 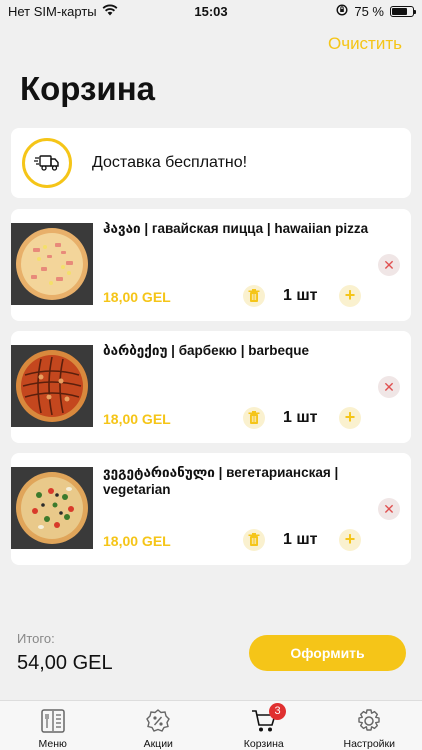 I want to click on checkout-button: Оформить, so click(x=327, y=653).